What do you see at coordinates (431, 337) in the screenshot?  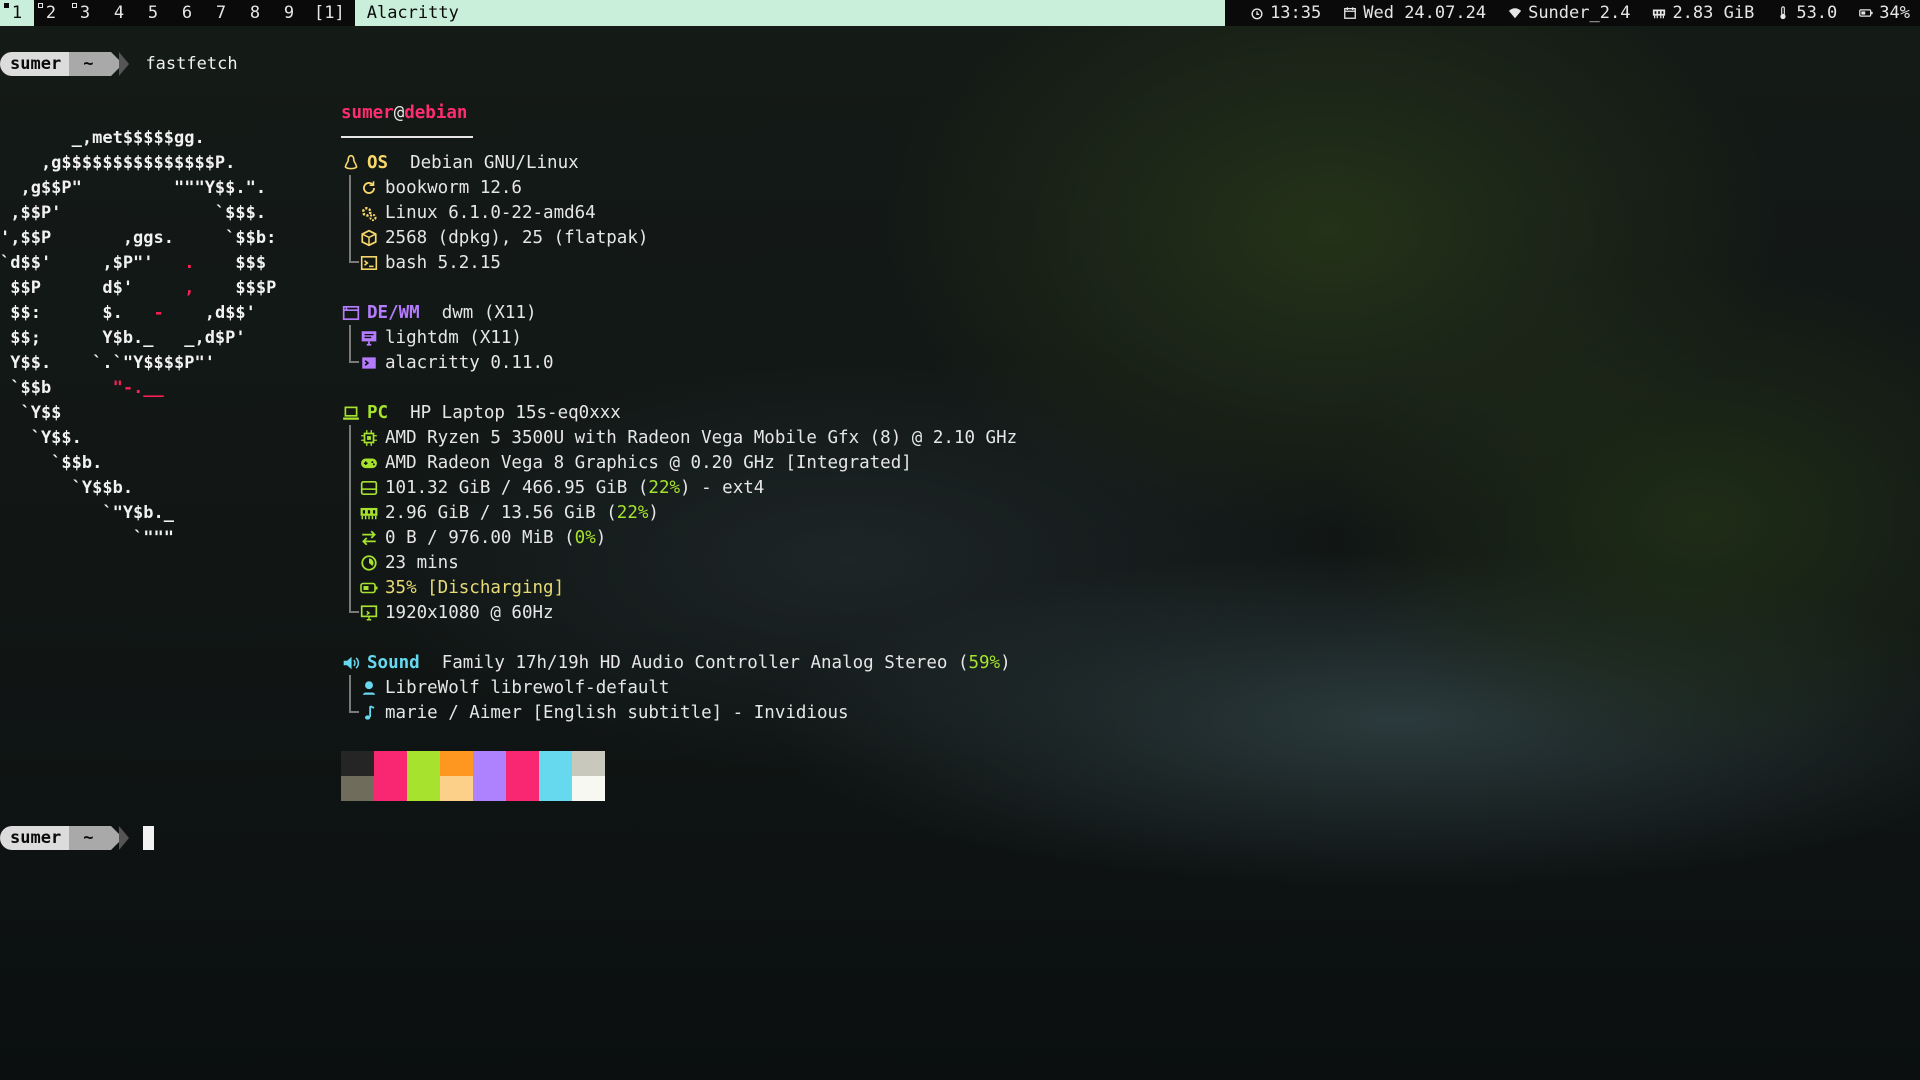 I see `login-manager-line: lightdm (X11)` at bounding box center [431, 337].